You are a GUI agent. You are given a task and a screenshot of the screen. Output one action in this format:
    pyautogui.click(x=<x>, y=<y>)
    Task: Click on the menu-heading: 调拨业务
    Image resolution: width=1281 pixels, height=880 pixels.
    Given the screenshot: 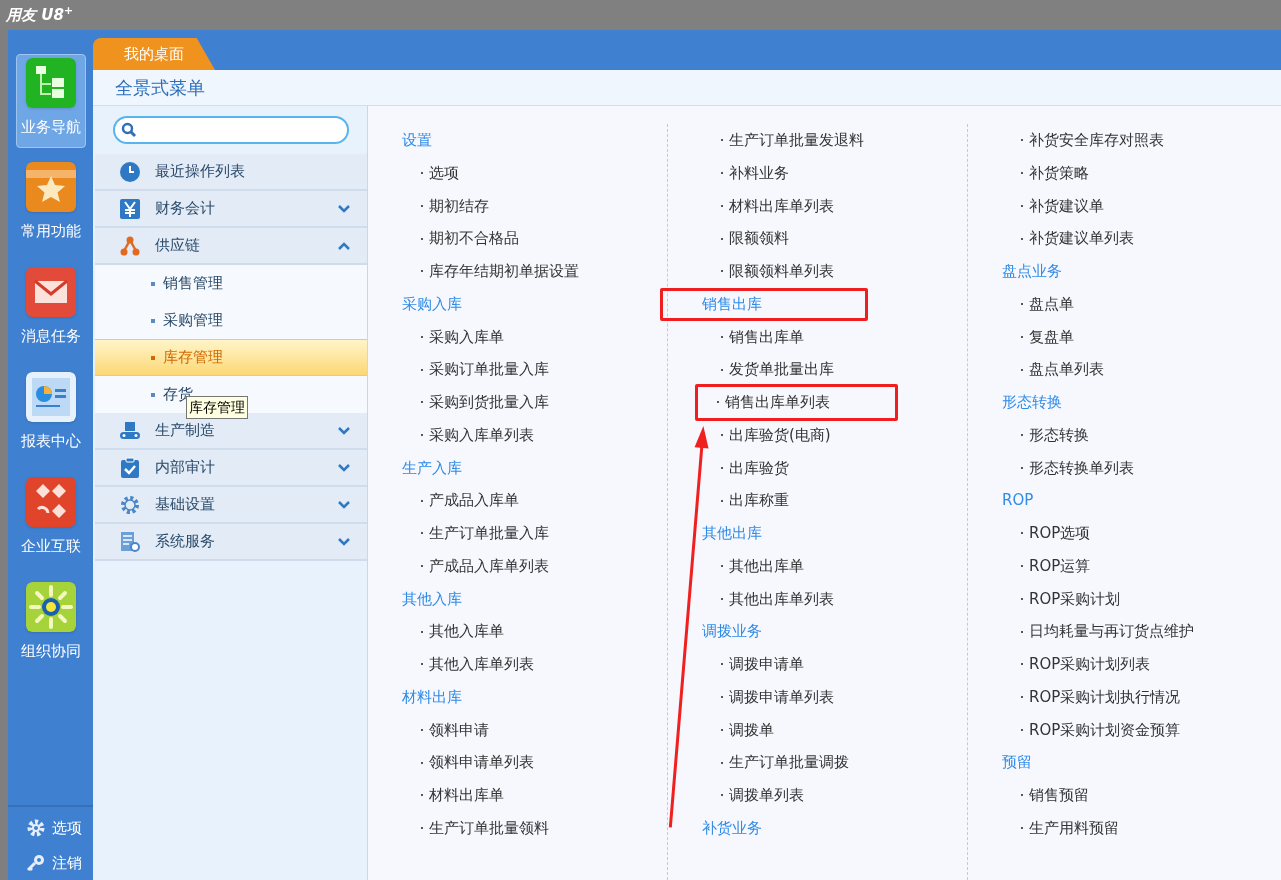 What is the action you would take?
    pyautogui.click(x=732, y=632)
    